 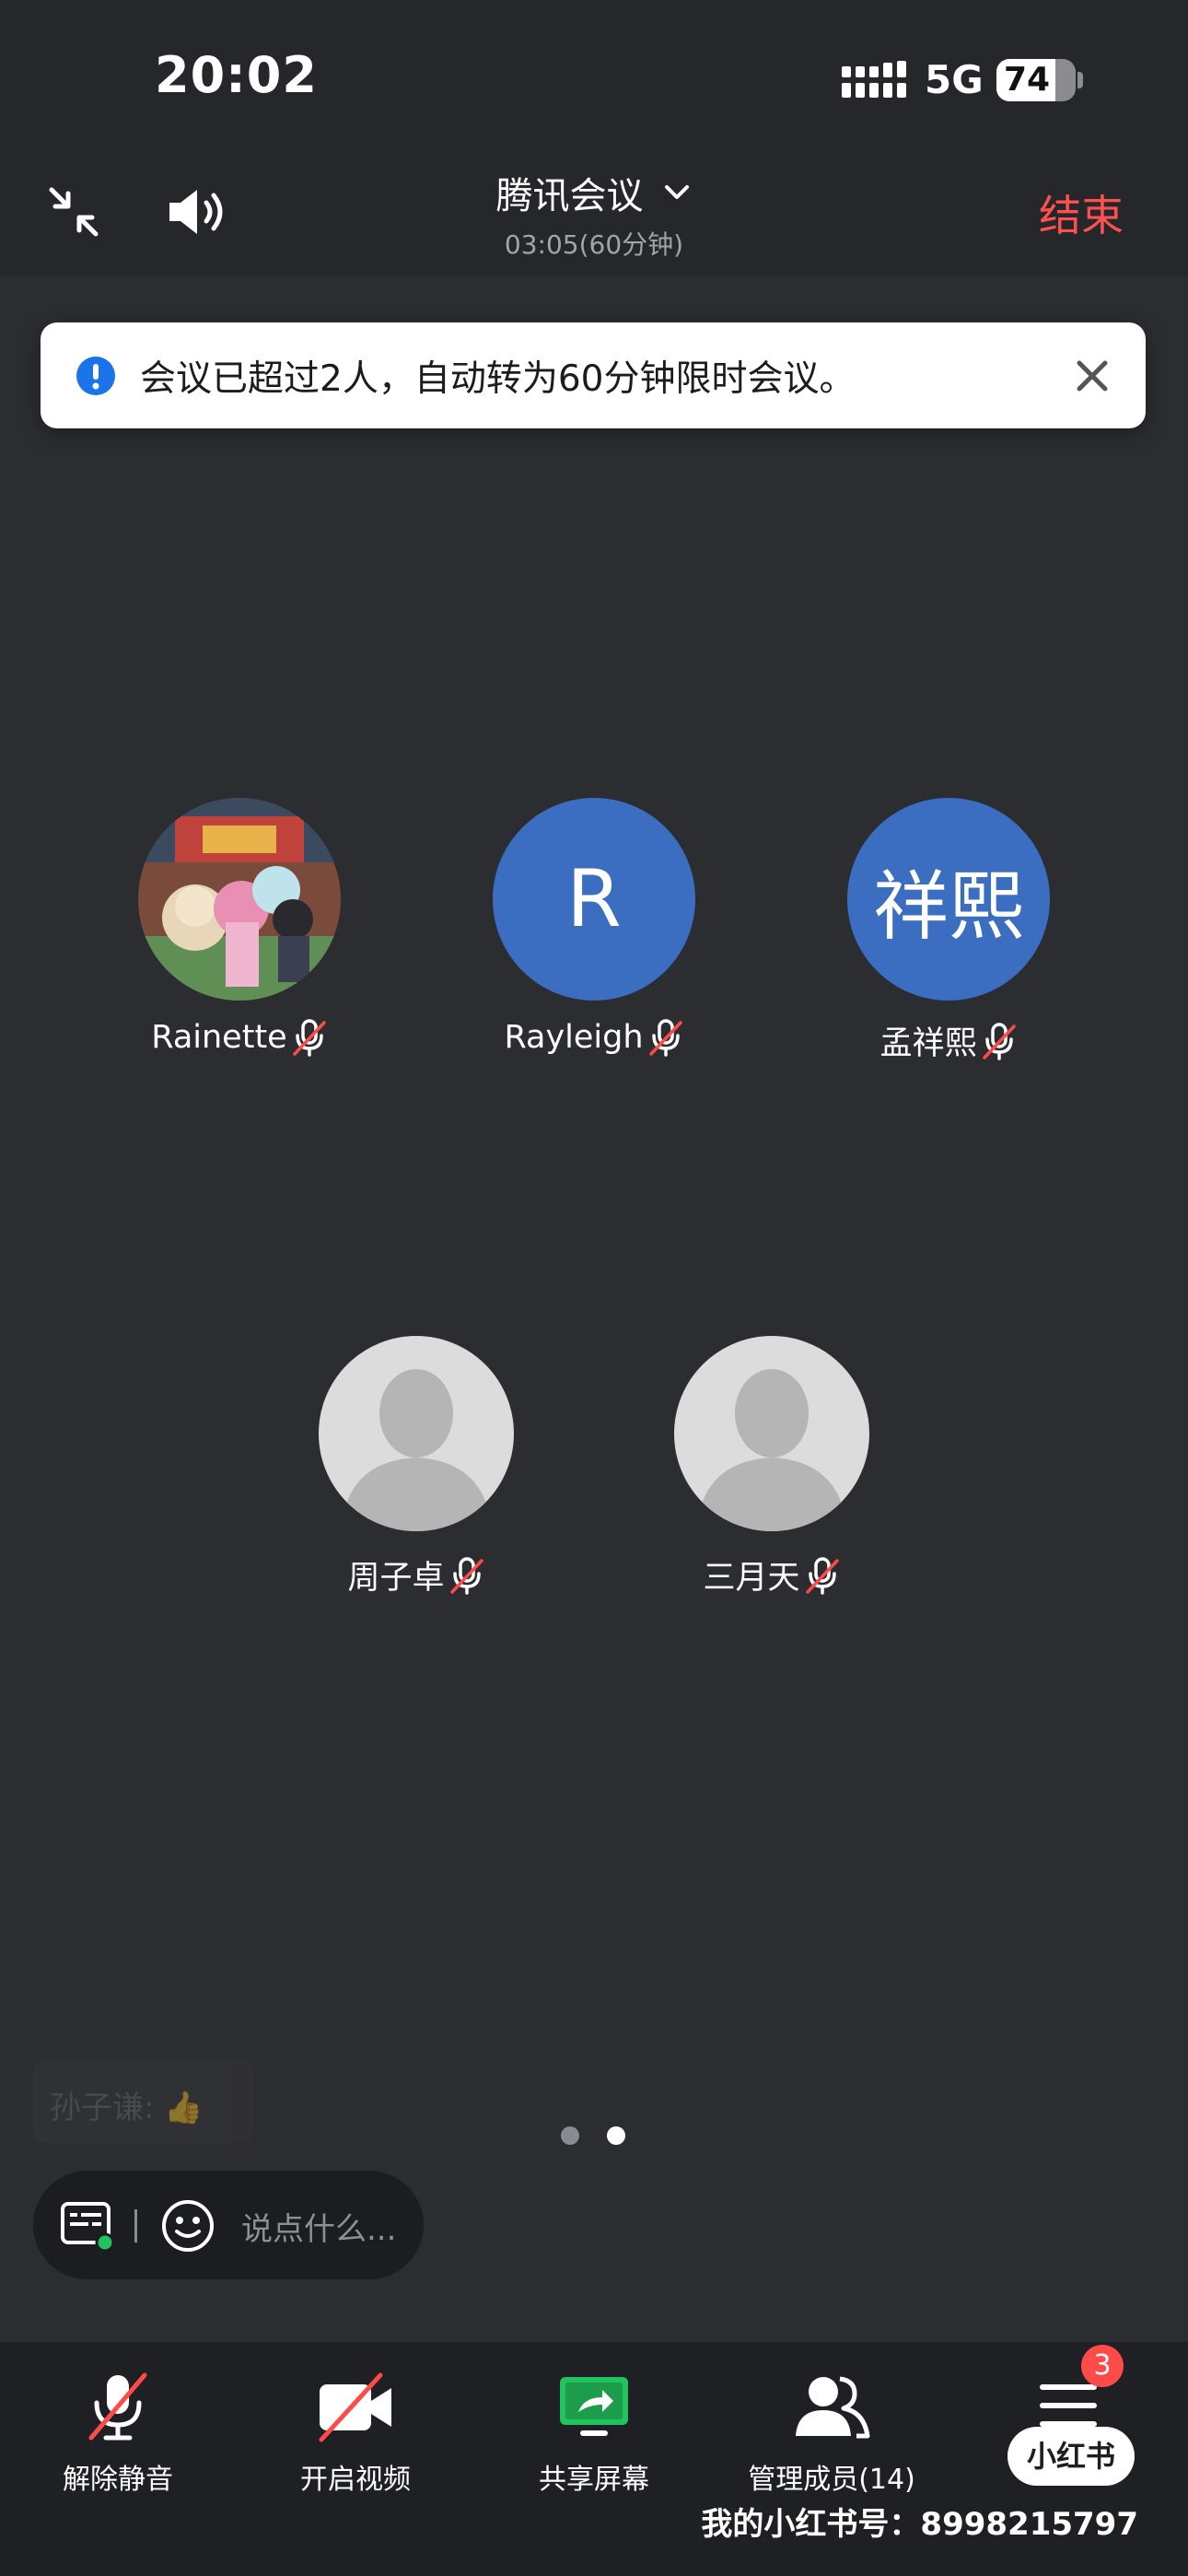 What do you see at coordinates (954, 79) in the screenshot?
I see `network-type: 5G` at bounding box center [954, 79].